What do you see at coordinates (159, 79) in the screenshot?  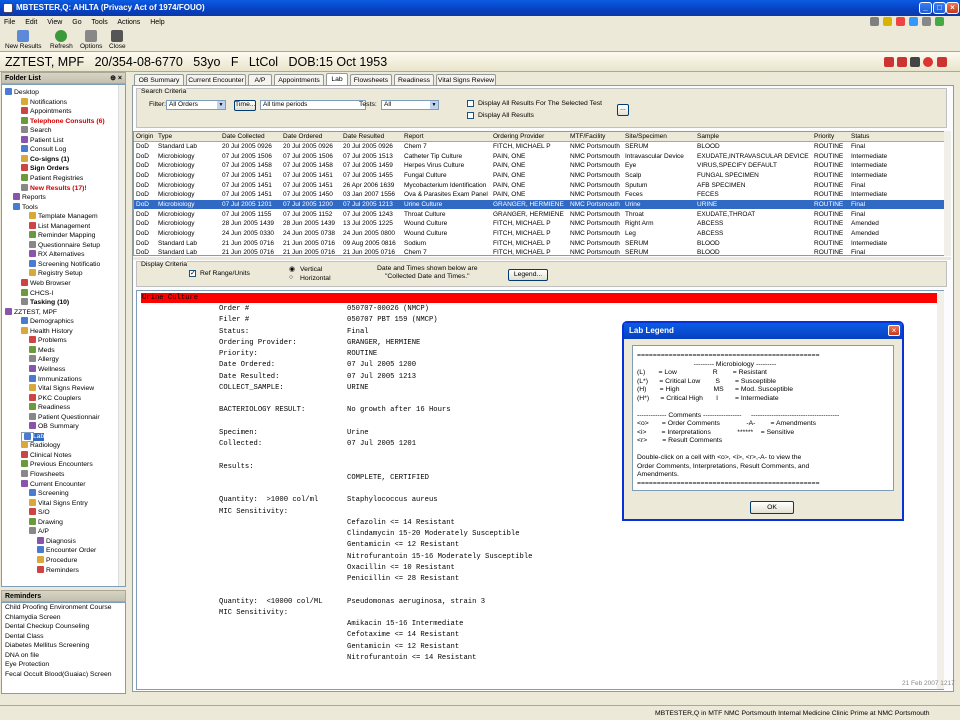 I see `tab-ob-summary: OB Summary` at bounding box center [159, 79].